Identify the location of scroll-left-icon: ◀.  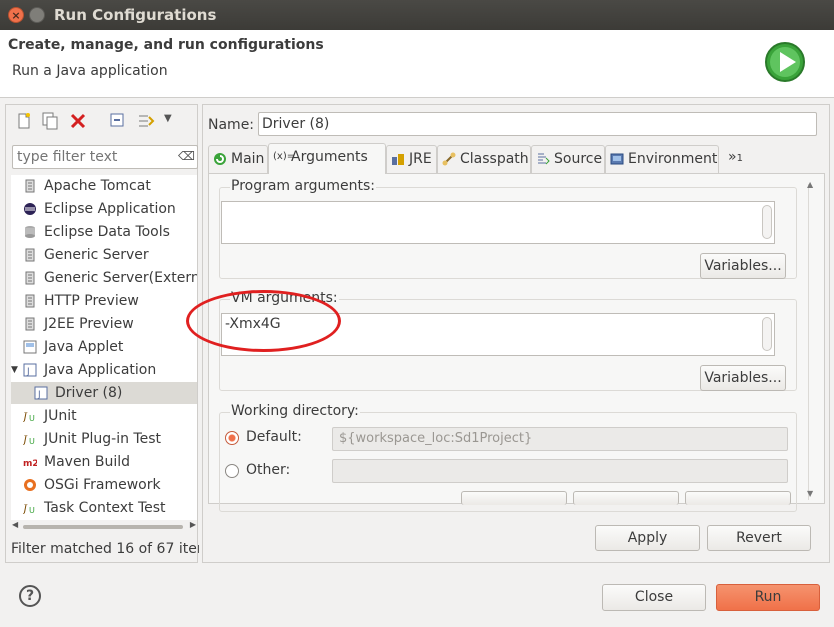
(15, 524).